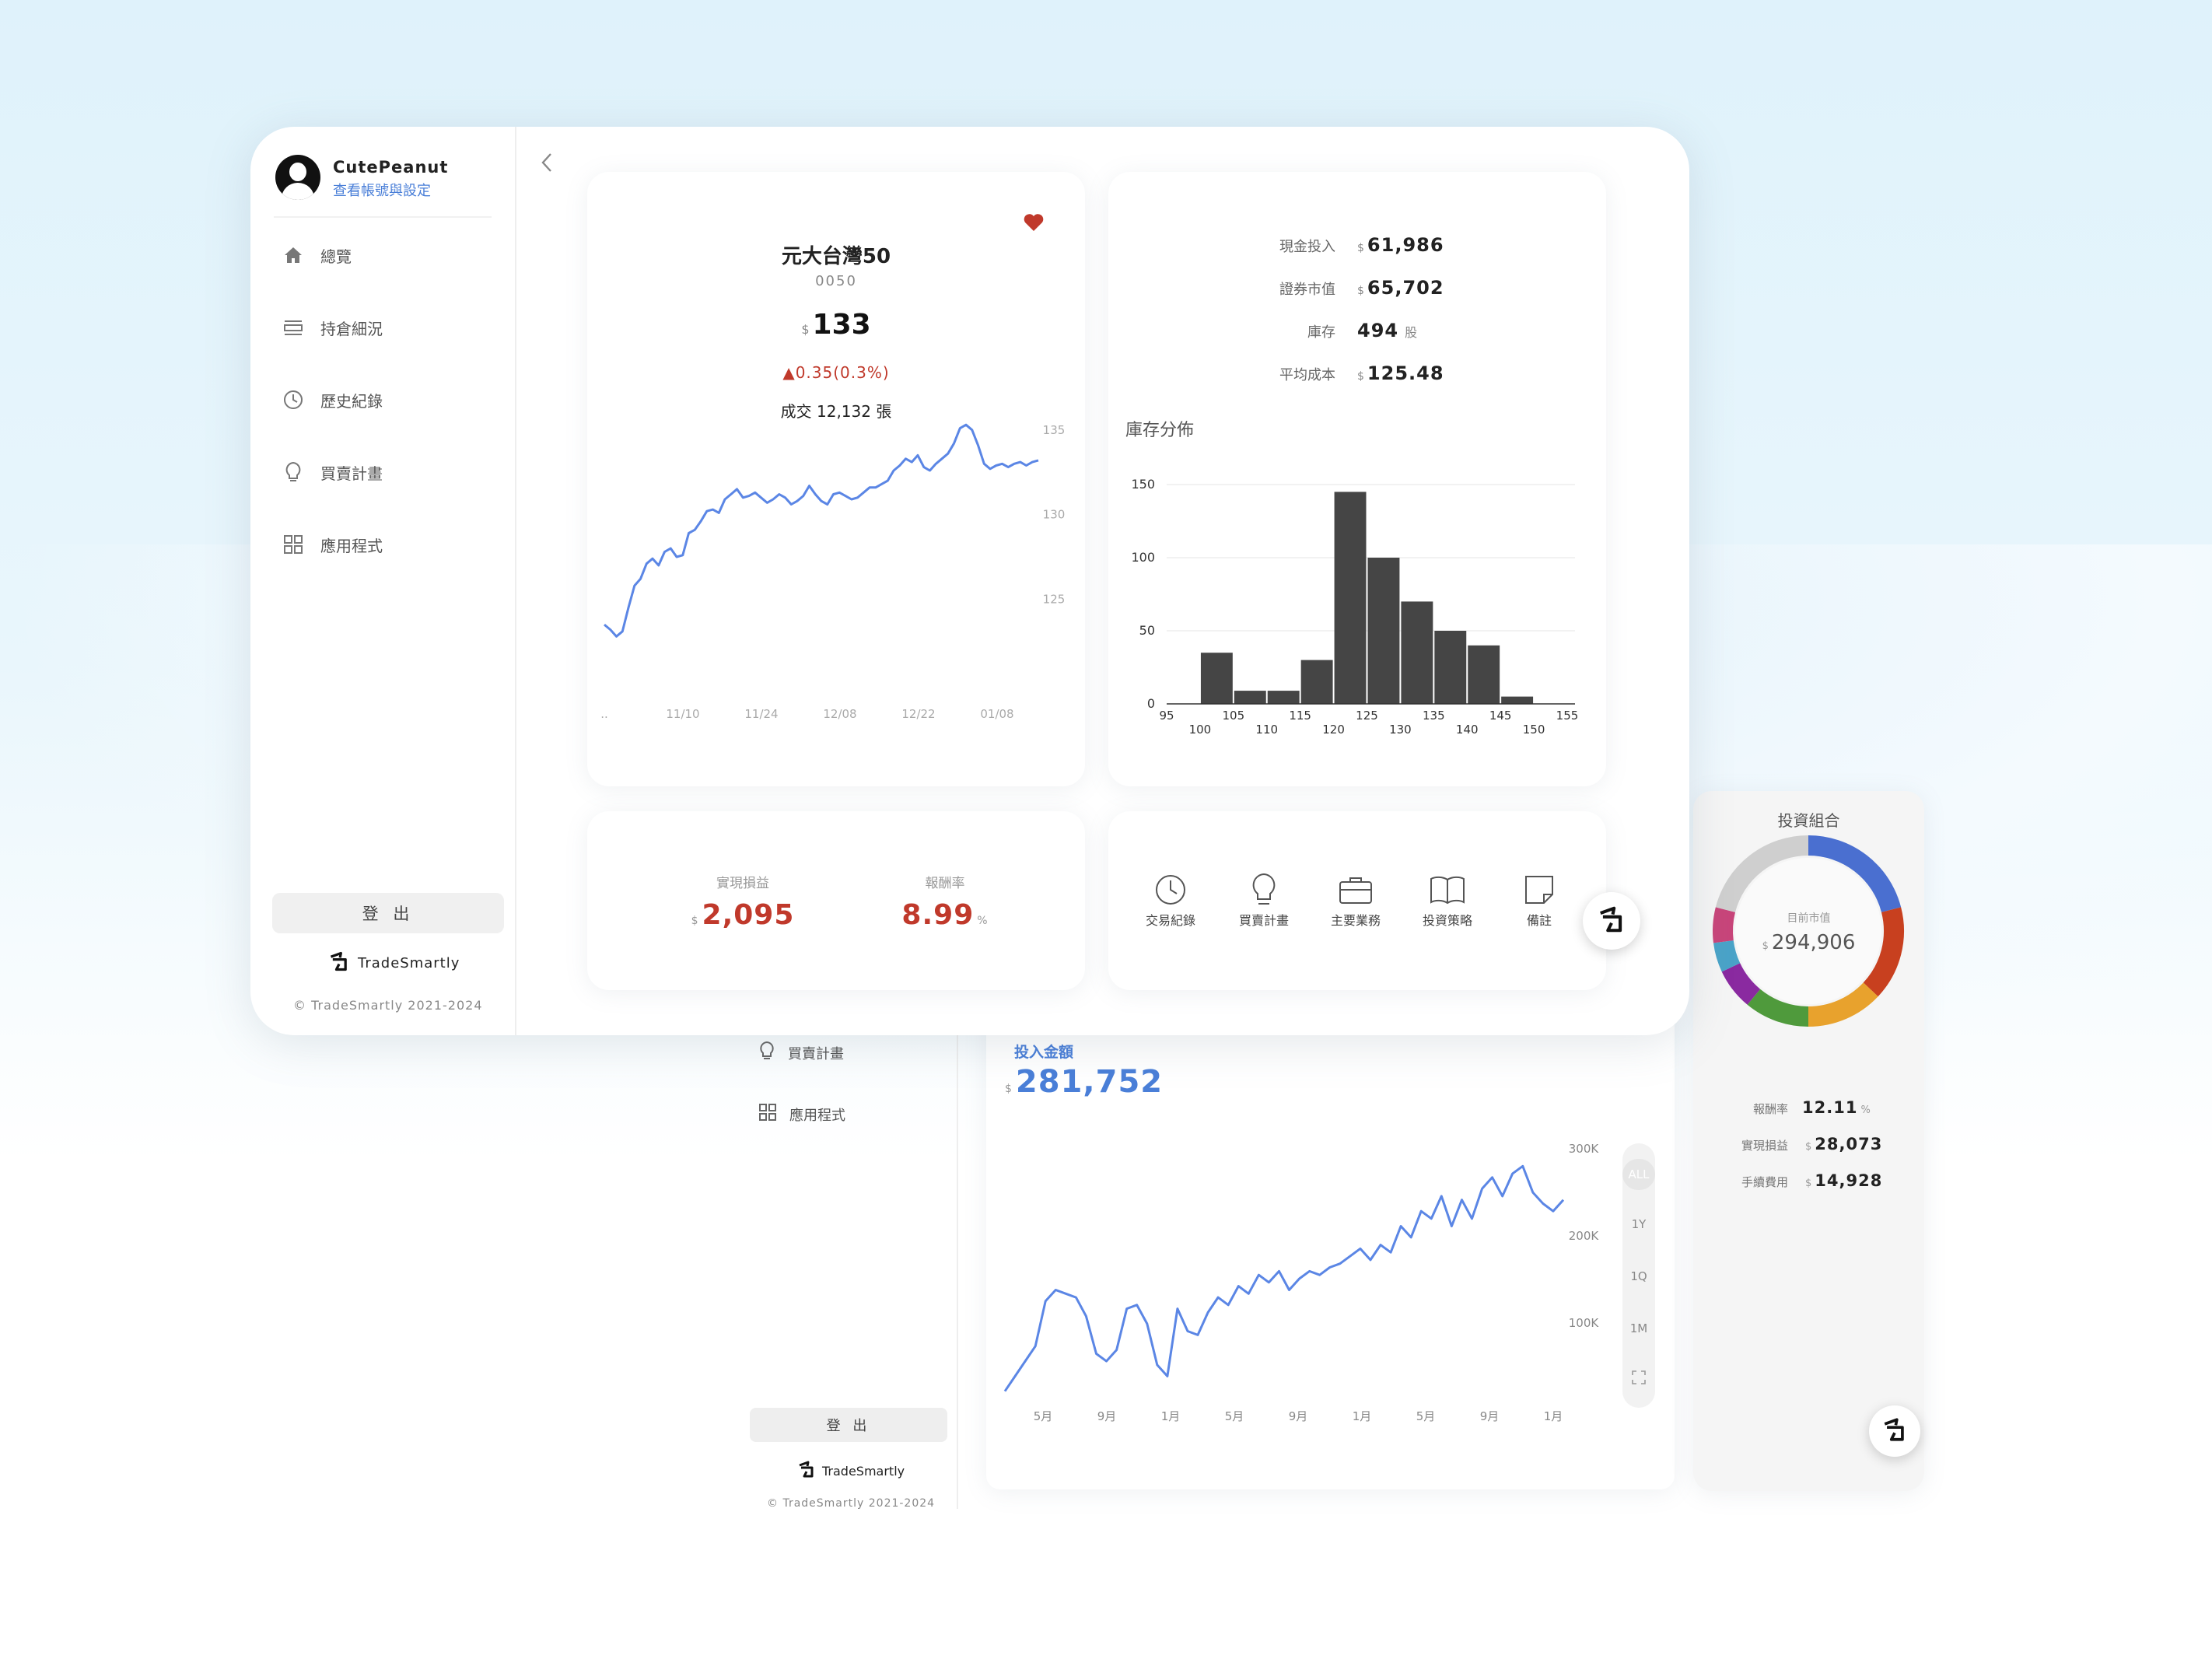 Image resolution: width=2212 pixels, height=1659 pixels. Describe the element at coordinates (1639, 1328) in the screenshot. I see `range-1m-button: 1M` at that location.